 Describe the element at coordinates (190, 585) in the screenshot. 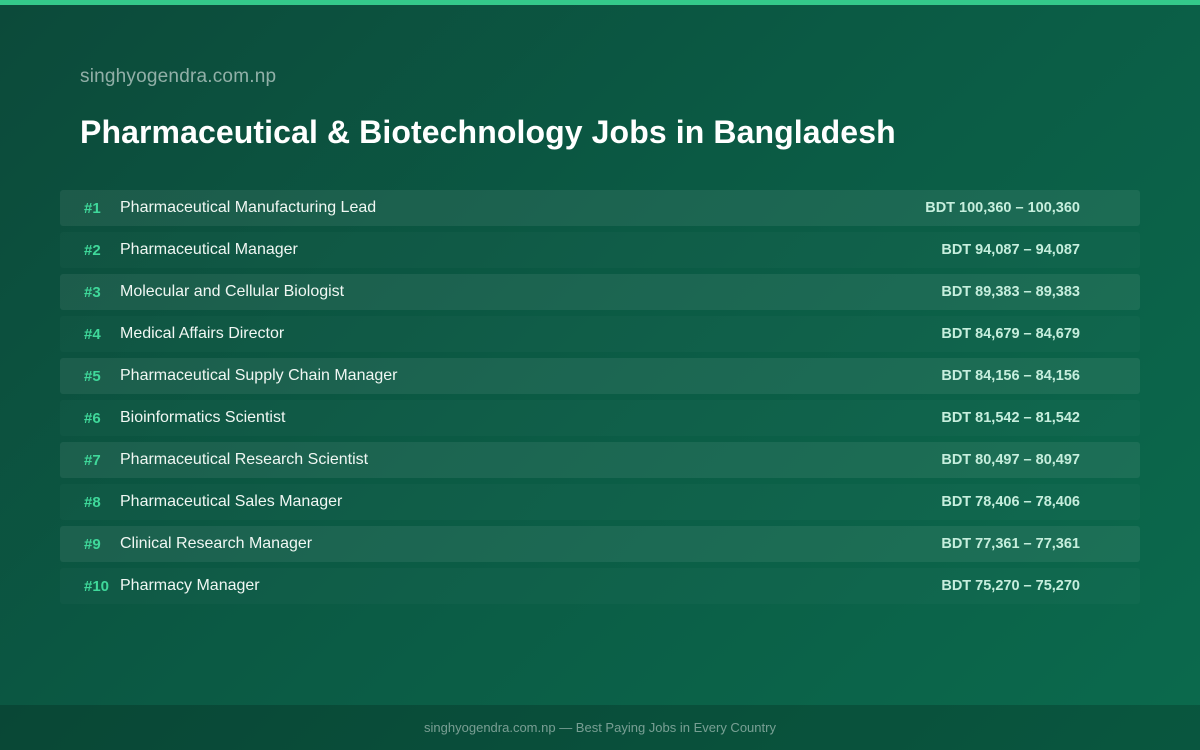

I see `job-title: Pharmacy Manager` at that location.